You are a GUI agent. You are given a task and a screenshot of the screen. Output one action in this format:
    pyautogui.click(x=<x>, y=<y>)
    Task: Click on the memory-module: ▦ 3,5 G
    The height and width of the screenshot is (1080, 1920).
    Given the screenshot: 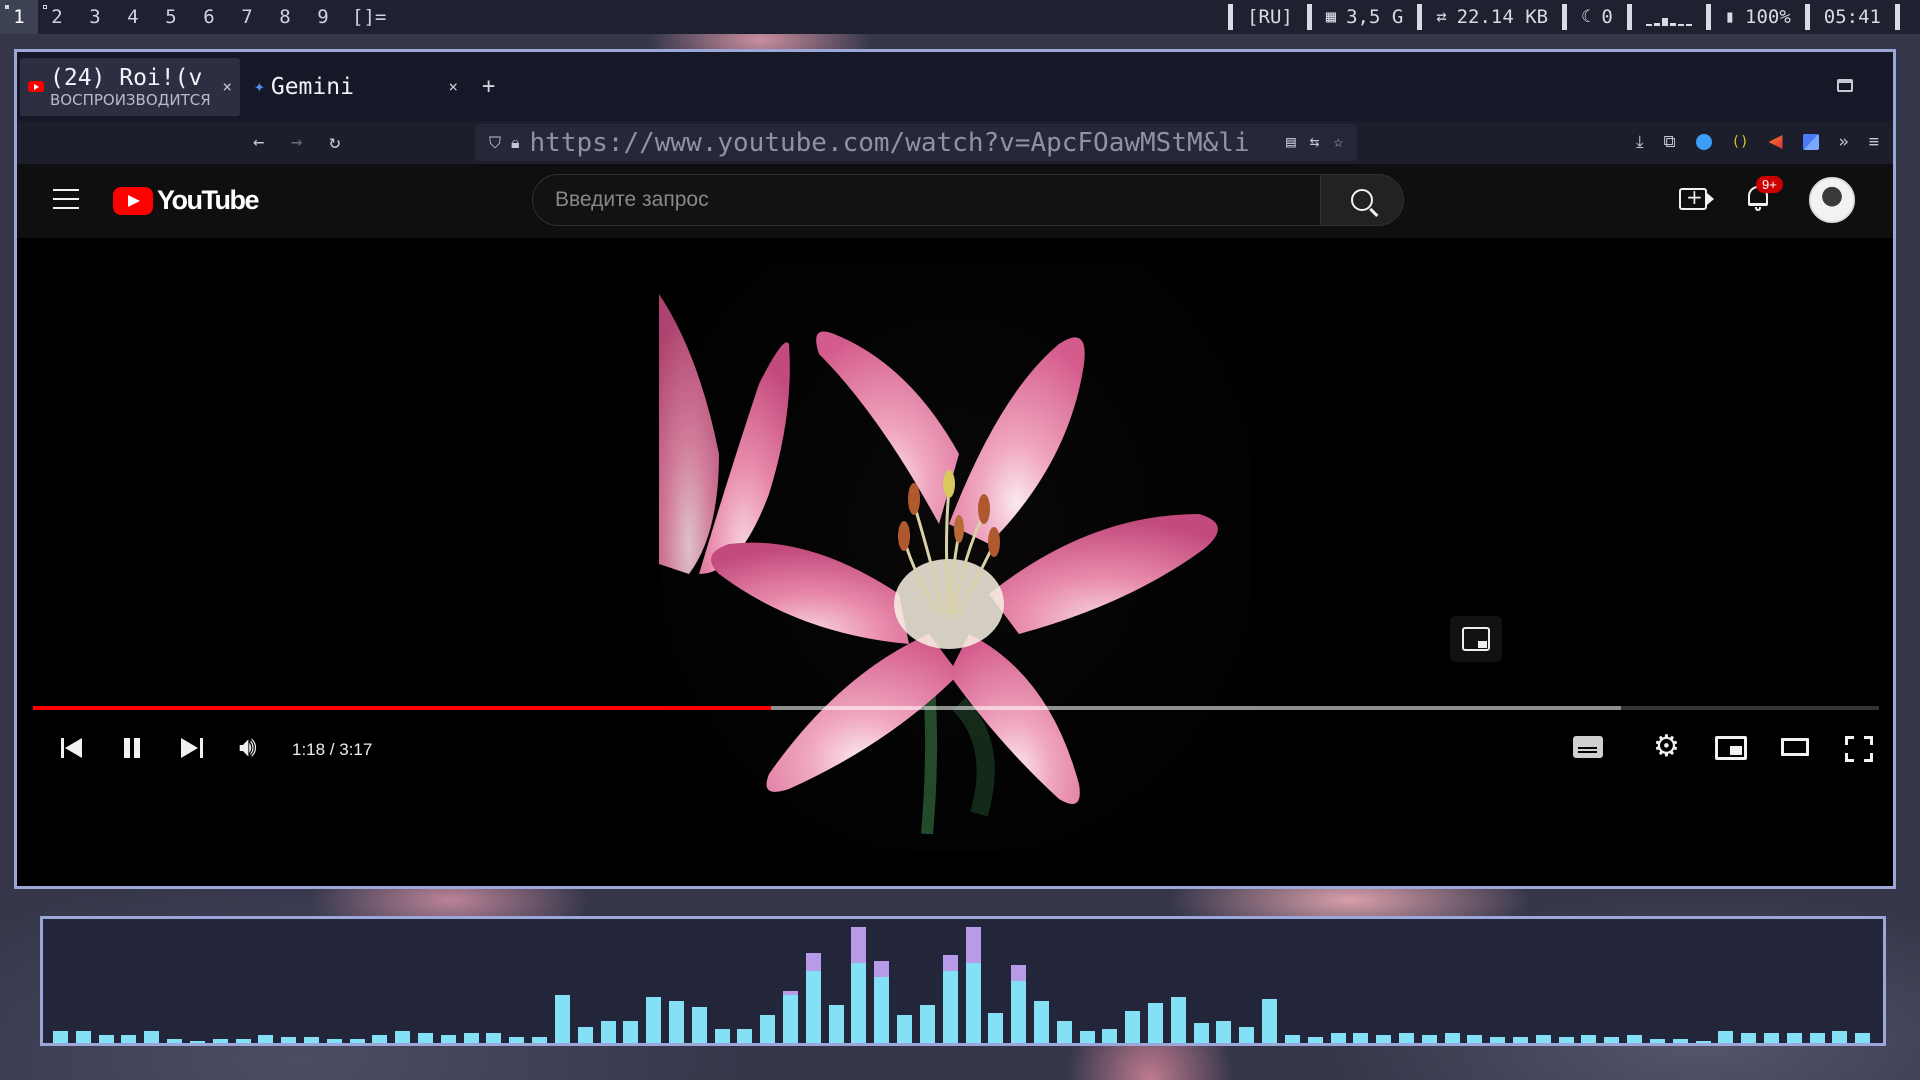 What is the action you would take?
    pyautogui.click(x=1364, y=17)
    